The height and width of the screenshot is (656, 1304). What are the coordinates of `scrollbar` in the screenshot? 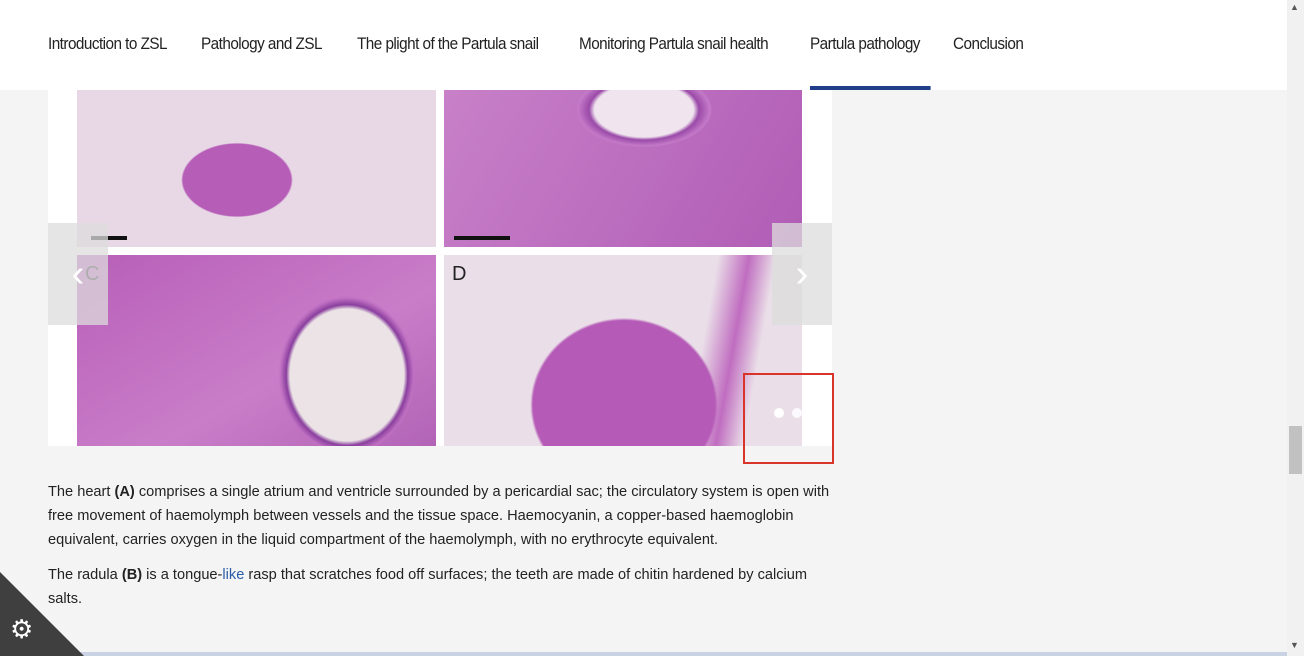 It's located at (1295, 328).